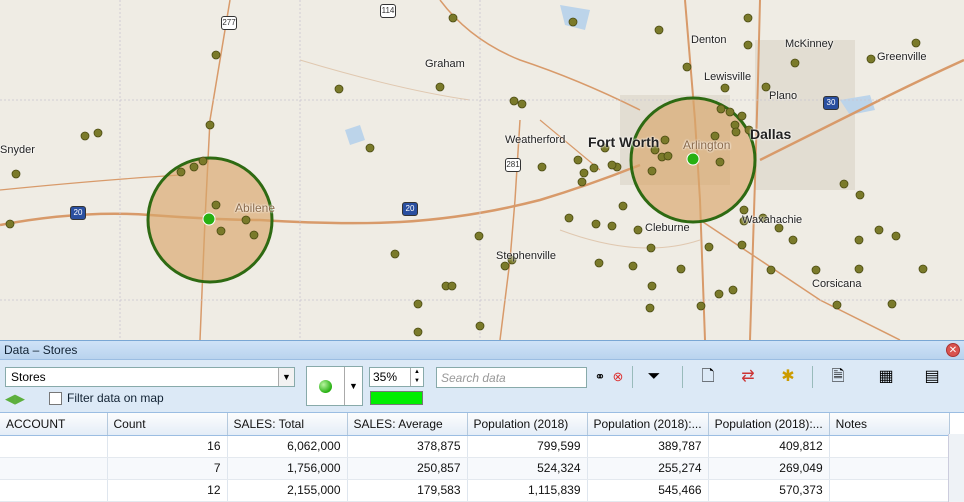  Describe the element at coordinates (932, 377) in the screenshot. I see `save-table-icon: ▤` at that location.